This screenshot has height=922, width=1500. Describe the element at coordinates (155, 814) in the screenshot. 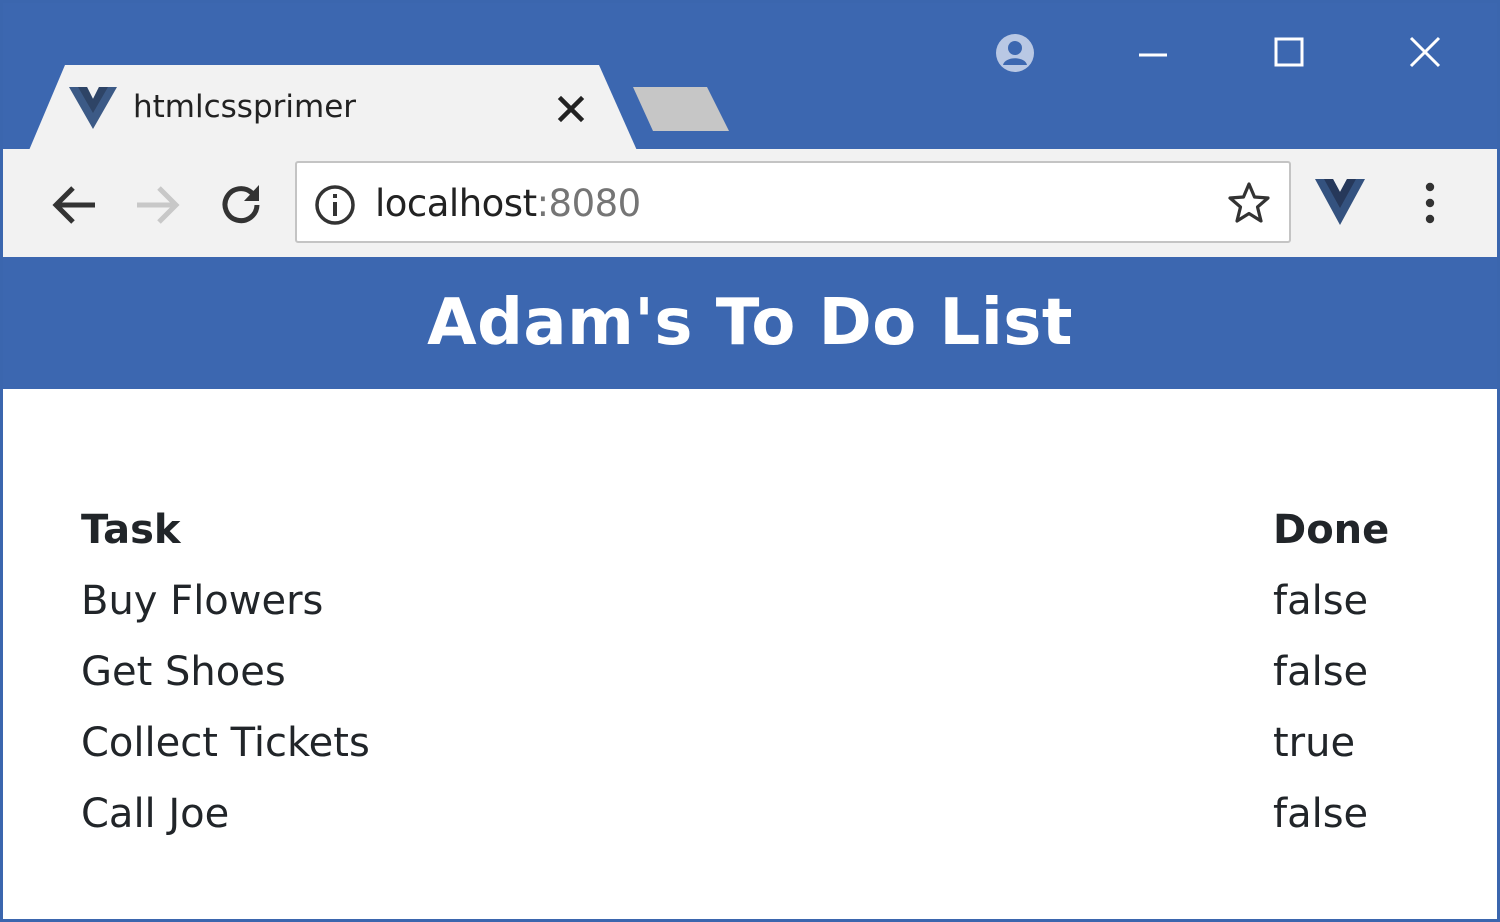

I see `task-cell: Call Joe` at that location.